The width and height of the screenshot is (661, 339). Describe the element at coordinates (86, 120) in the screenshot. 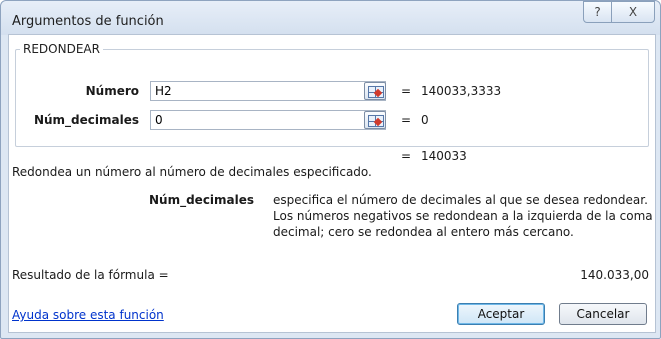

I see `arg-label-num-decimales: Núm_decimales` at that location.